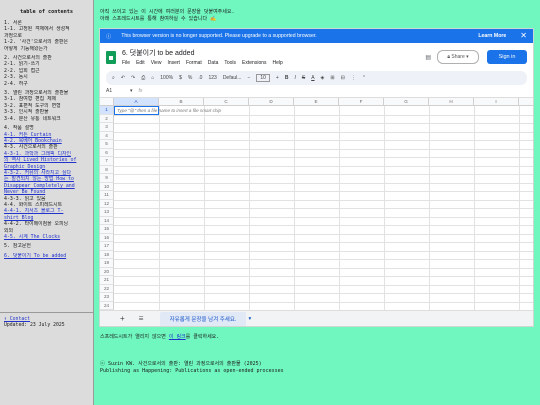 The width and height of the screenshot is (540, 405). I want to click on column-header: J, so click(526, 102).